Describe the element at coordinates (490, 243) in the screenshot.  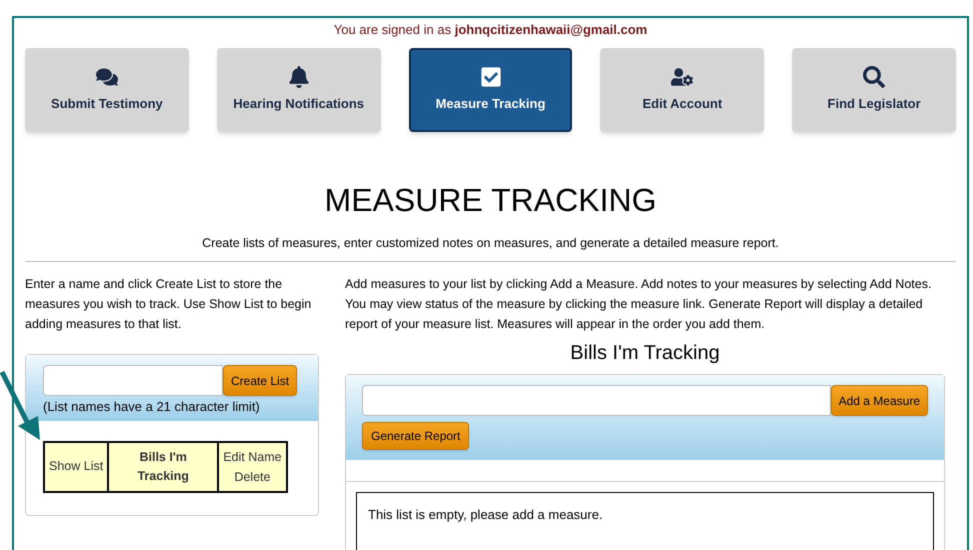
I see `page-subtitle: Create lists of measures, enter customized notes on measures, and generate a detailed measure report.` at that location.